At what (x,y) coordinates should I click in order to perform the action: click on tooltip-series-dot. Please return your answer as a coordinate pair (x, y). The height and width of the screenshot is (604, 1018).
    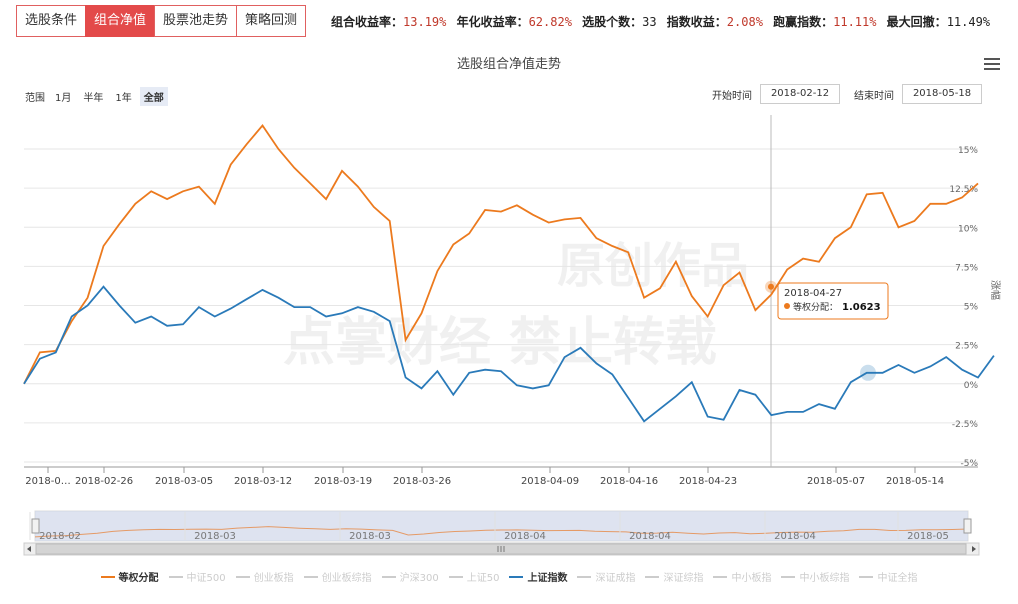
    Looking at the image, I should click on (787, 306).